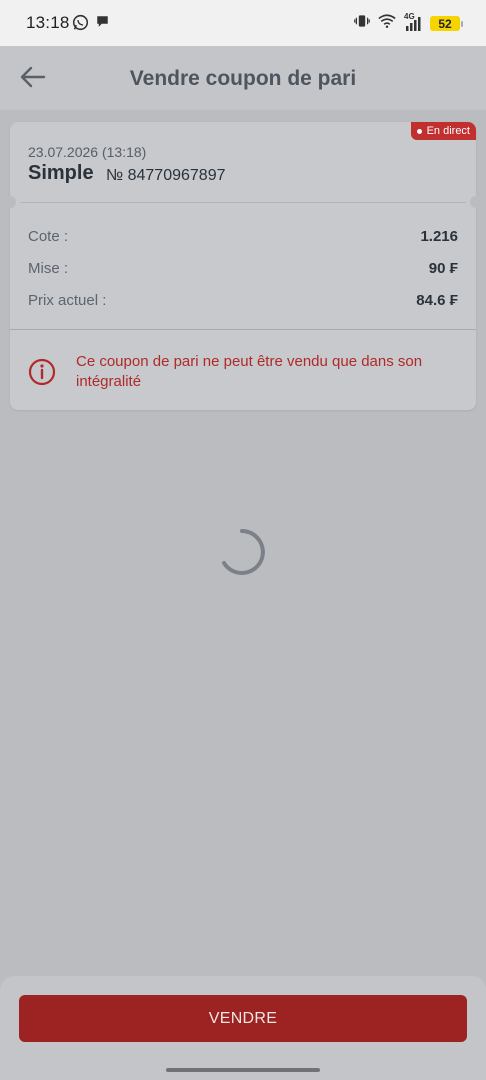 The width and height of the screenshot is (486, 1080). Describe the element at coordinates (80, 25) in the screenshot. I see `whatsapp-icon` at that location.